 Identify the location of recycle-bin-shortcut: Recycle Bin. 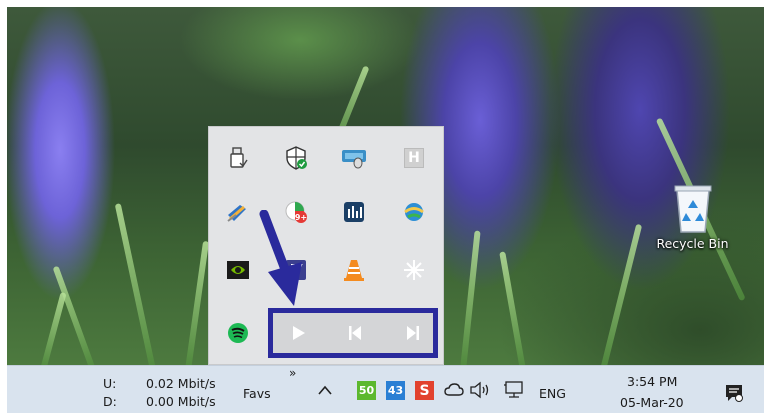
(692, 215).